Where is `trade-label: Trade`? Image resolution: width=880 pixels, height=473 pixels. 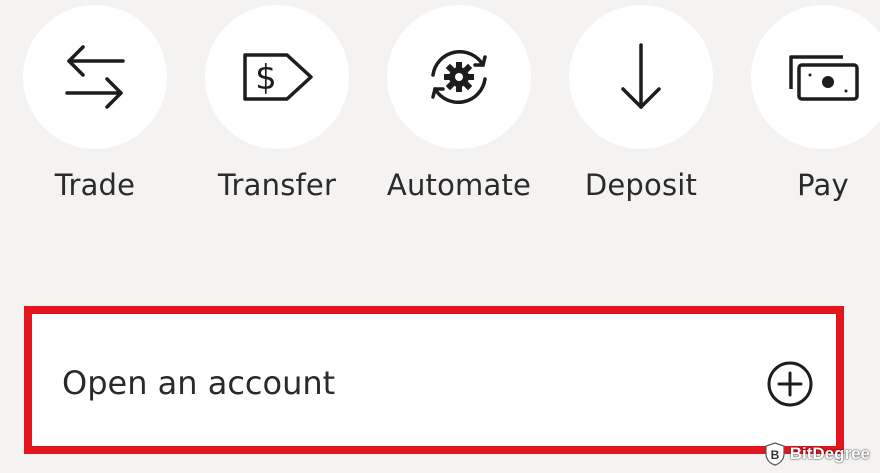 trade-label: Trade is located at coordinates (95, 185).